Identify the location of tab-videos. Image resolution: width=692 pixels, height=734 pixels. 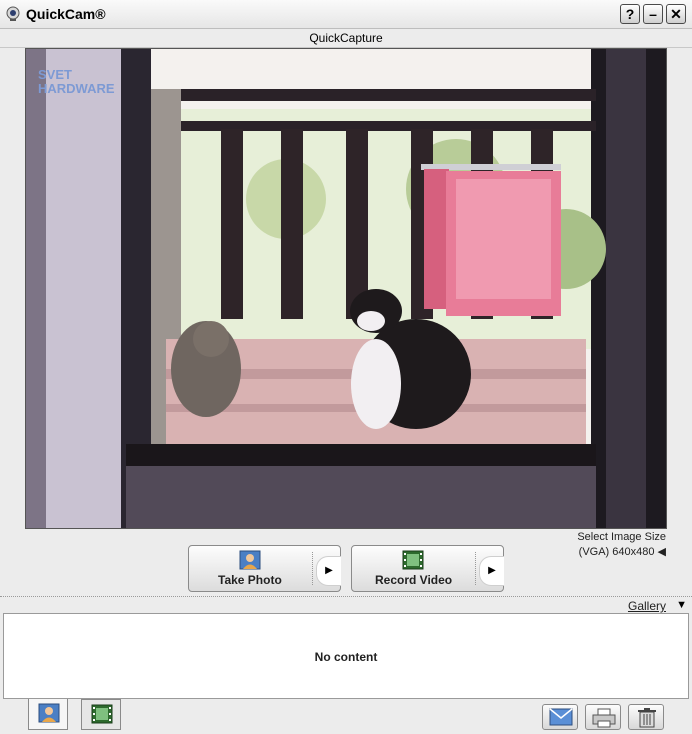
(101, 714).